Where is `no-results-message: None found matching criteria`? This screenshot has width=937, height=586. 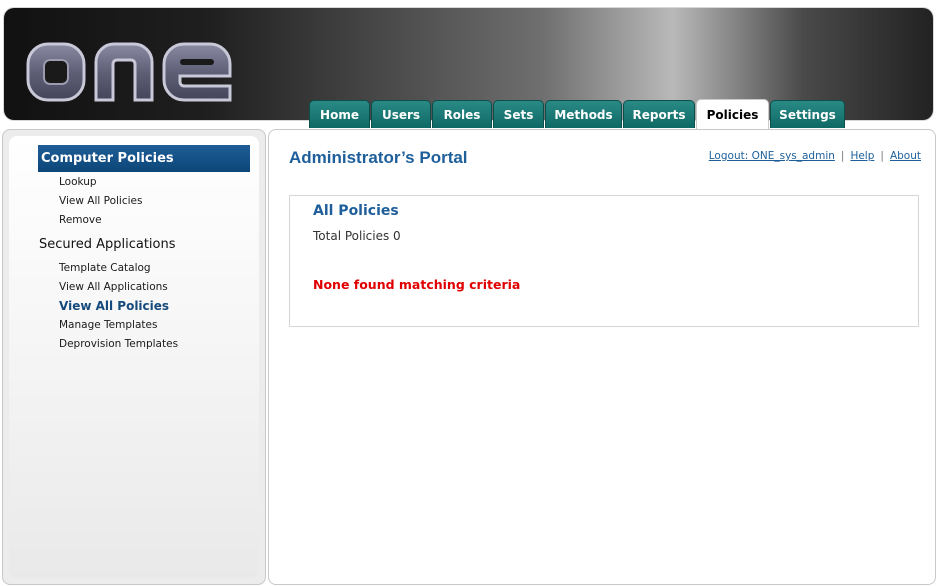 no-results-message: None found matching criteria is located at coordinates (417, 284).